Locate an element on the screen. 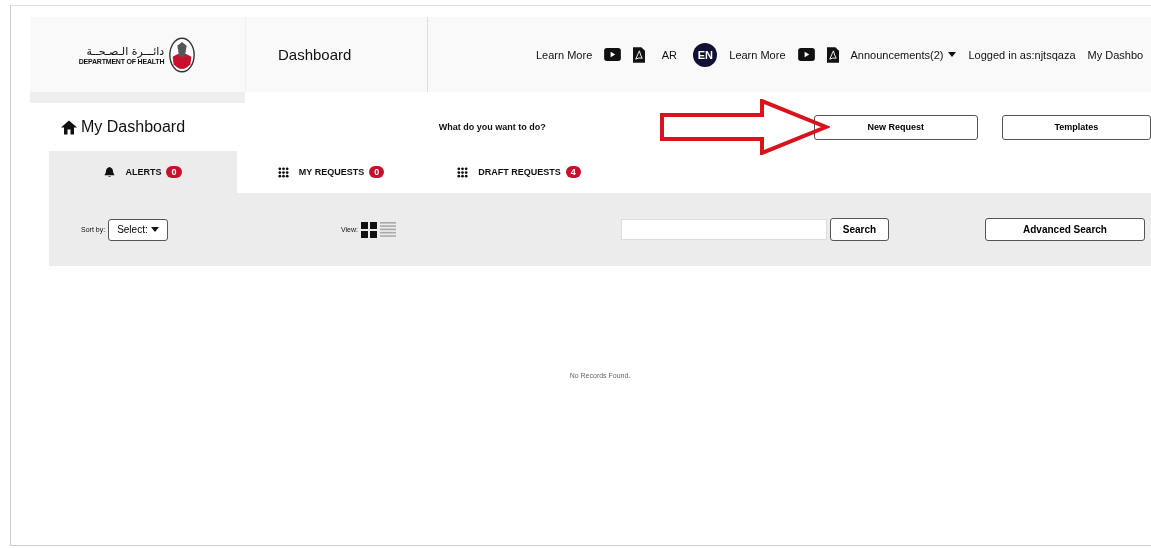  tab: MY REQUESTS 0 is located at coordinates (331, 172).